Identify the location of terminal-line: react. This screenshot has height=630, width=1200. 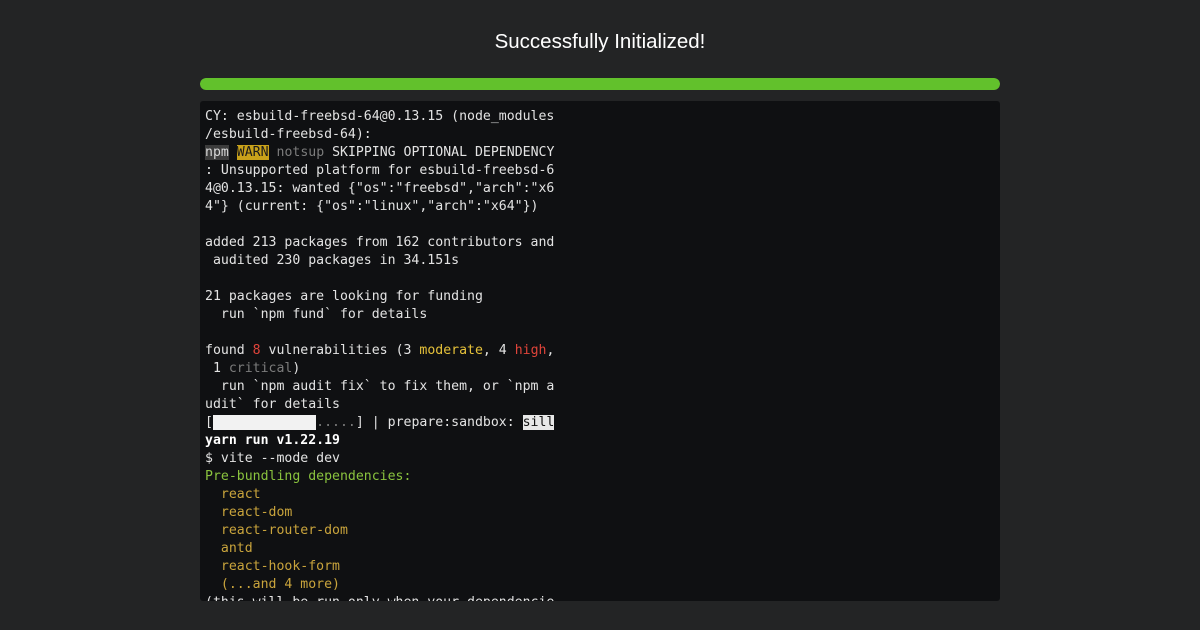
(385, 495).